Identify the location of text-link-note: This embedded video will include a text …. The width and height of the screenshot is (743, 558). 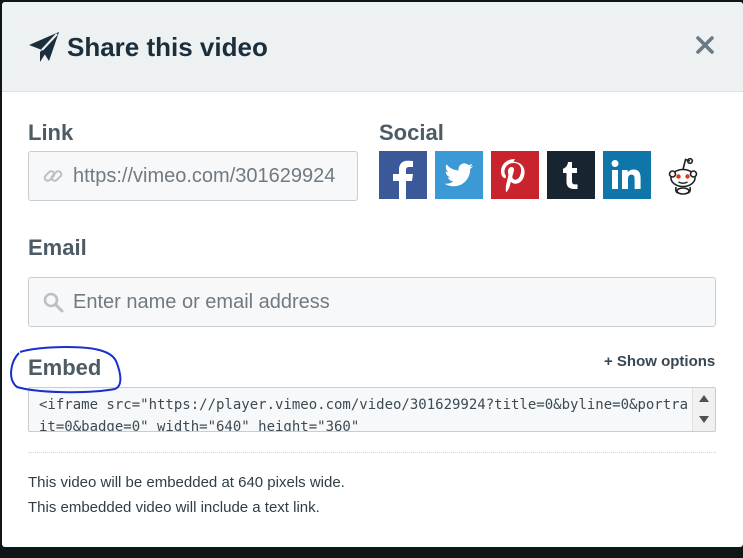
(174, 507).